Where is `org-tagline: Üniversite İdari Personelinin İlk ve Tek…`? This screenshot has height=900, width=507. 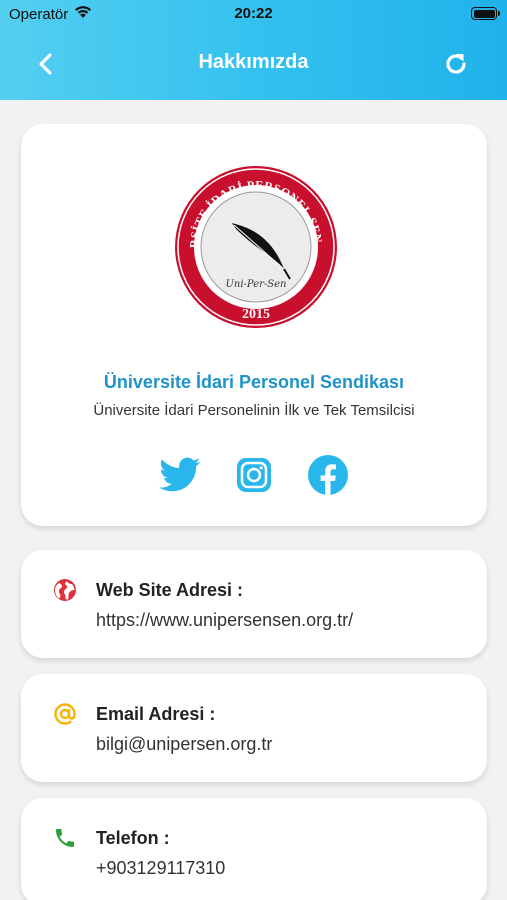
org-tagline: Üniversite İdari Personelinin İlk ve Tek… is located at coordinates (254, 410).